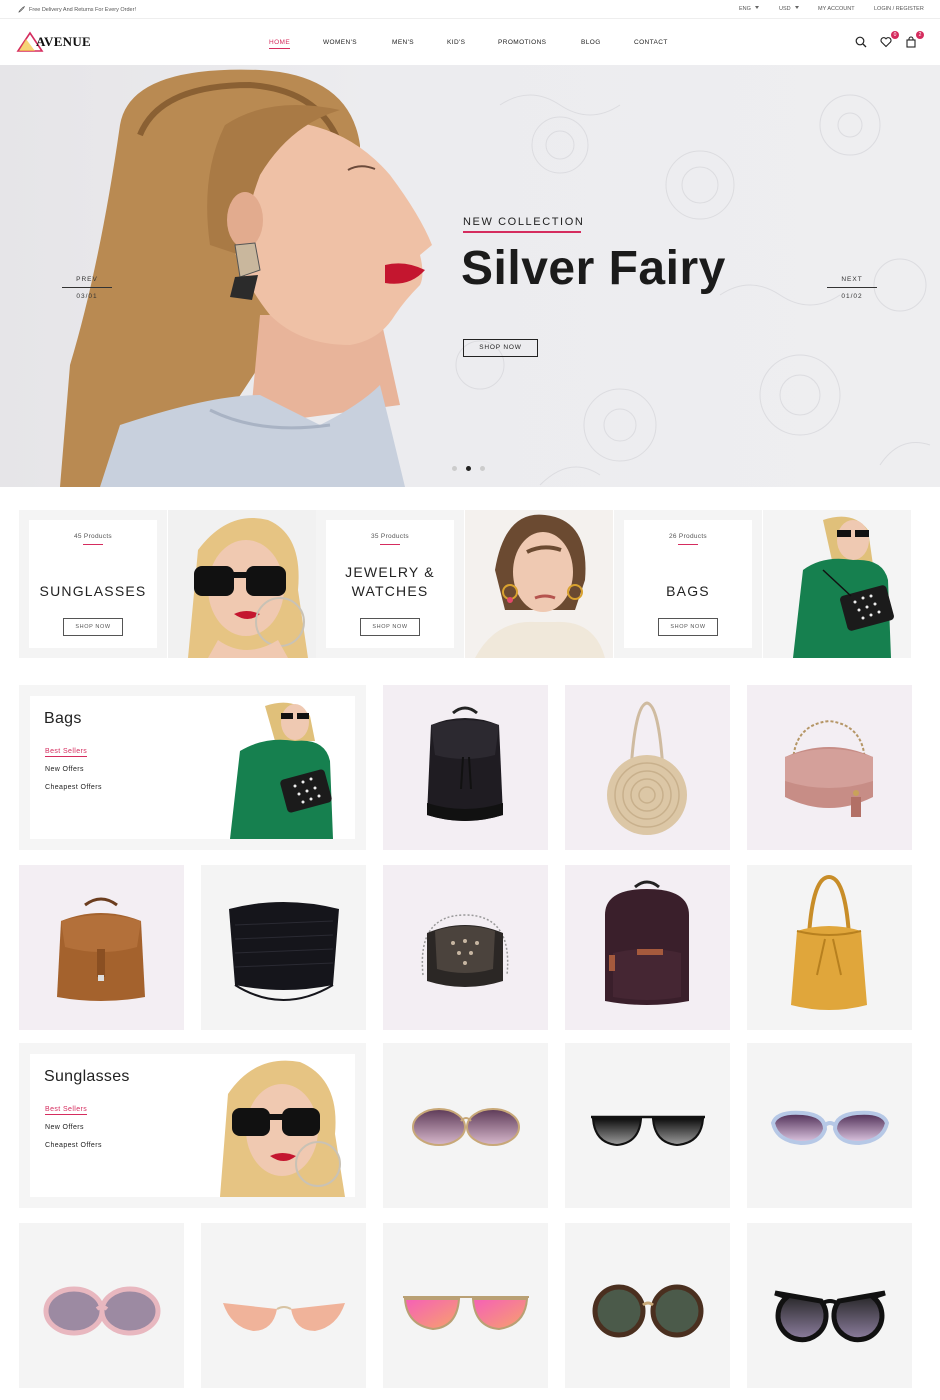  I want to click on logo-text: AVENUE, so click(64, 41).